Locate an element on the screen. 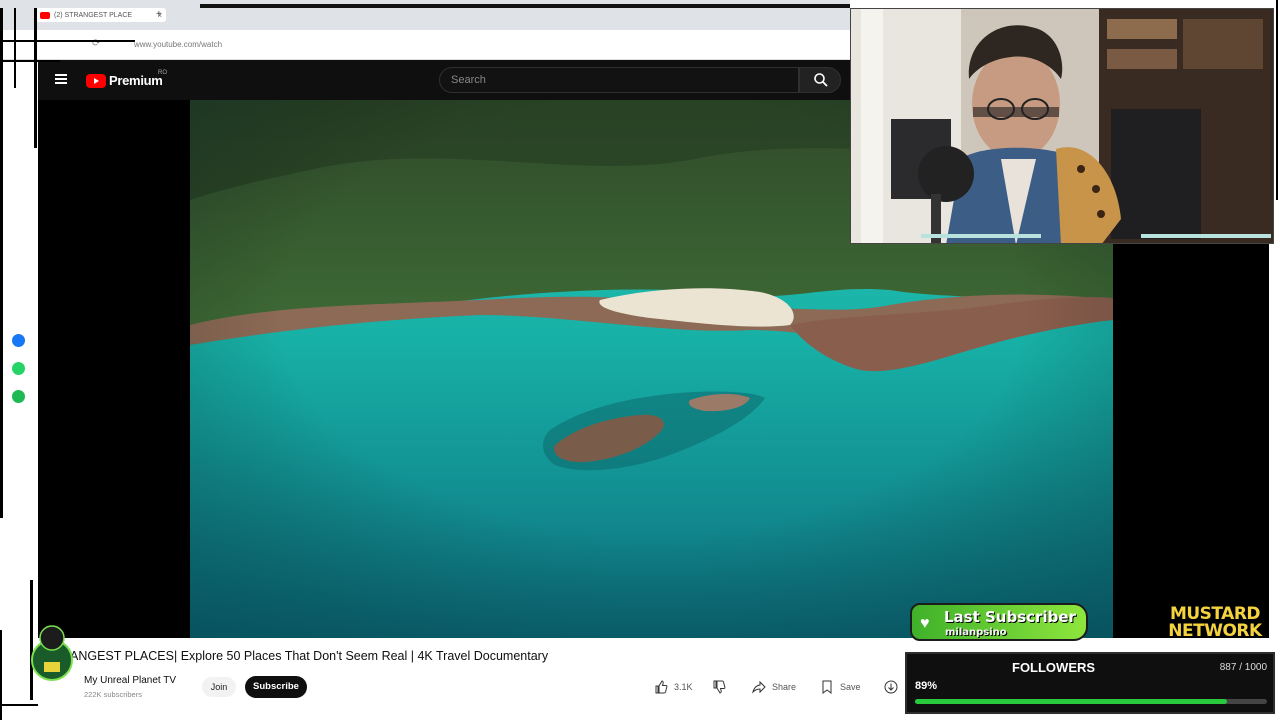 This screenshot has width=1280, height=720. bookmark-icon is located at coordinates (827, 687).